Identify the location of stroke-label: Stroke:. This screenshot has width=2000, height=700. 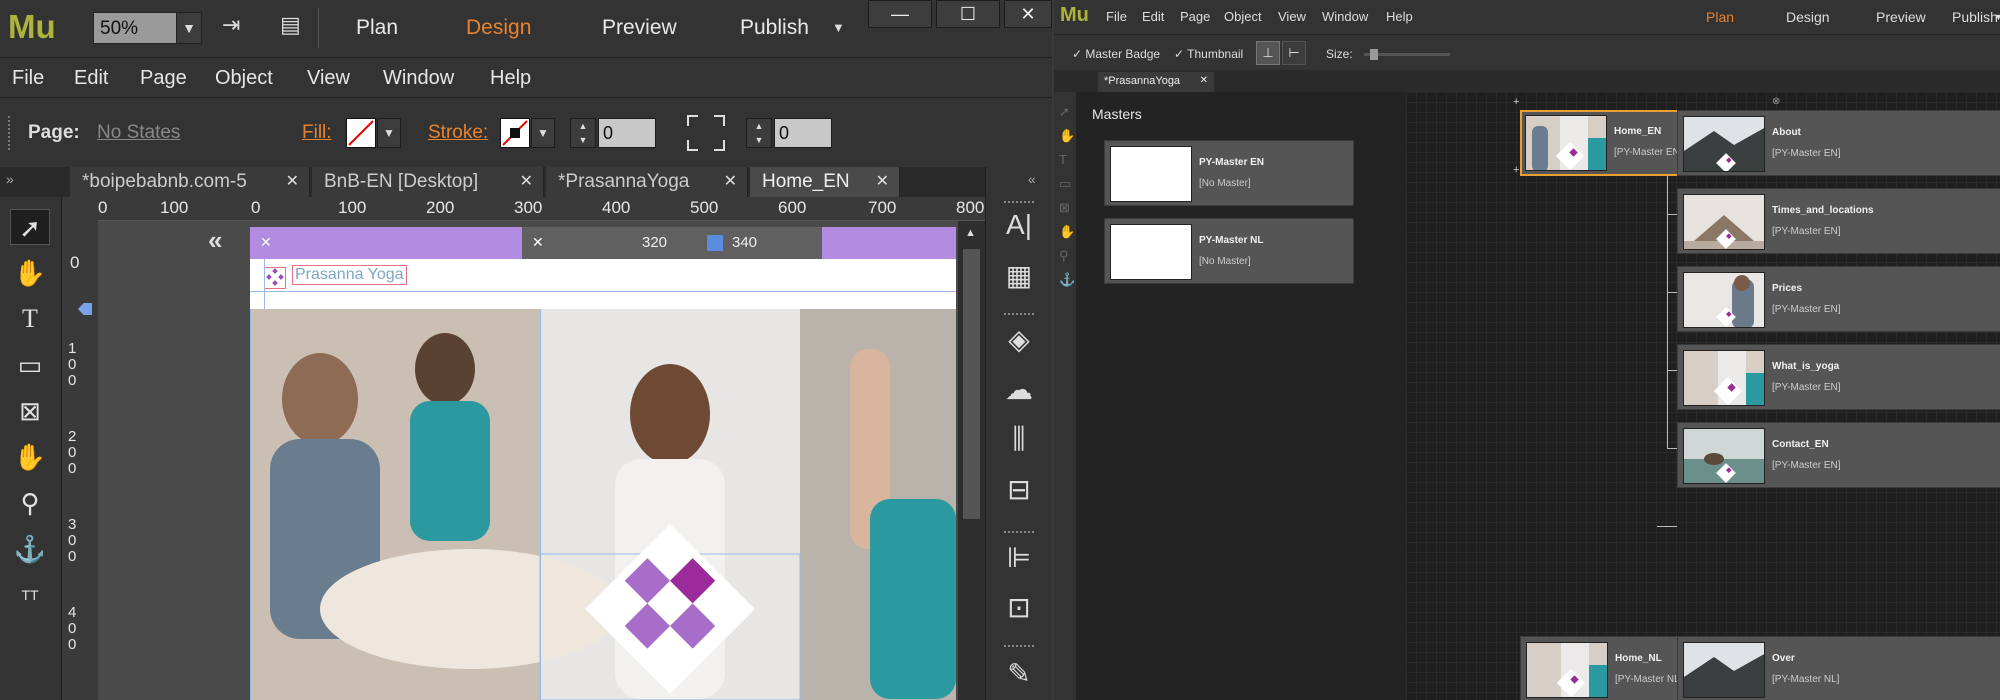
(458, 133).